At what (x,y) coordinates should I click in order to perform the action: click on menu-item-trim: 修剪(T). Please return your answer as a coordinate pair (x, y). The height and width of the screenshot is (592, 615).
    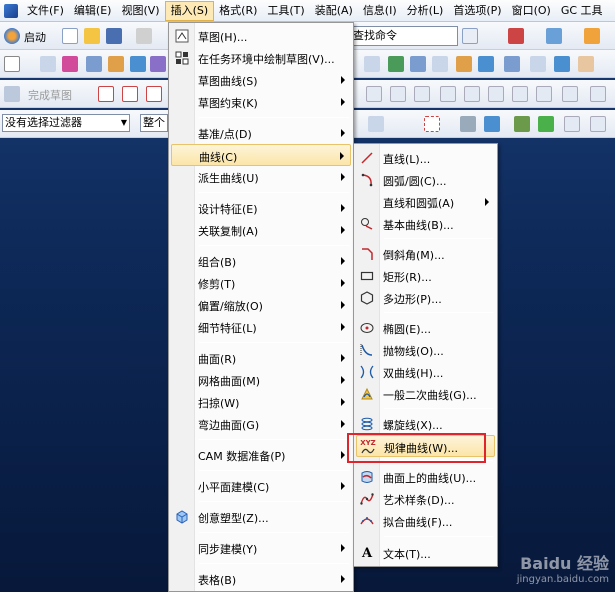
    Looking at the image, I should click on (261, 283).